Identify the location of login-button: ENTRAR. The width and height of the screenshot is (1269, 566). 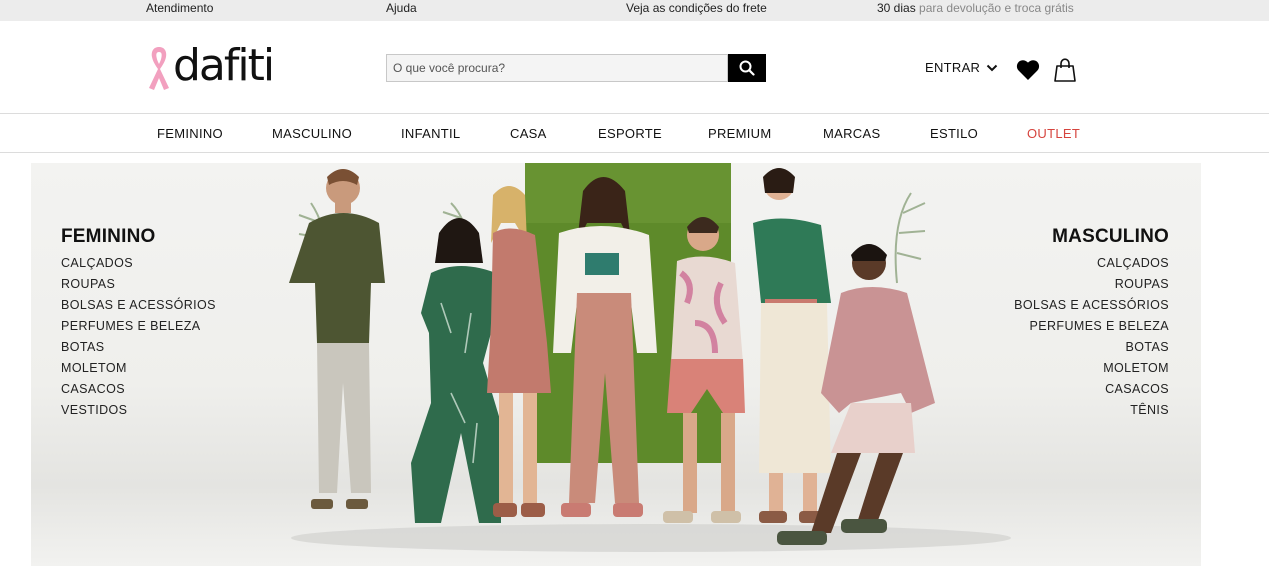
(961, 67).